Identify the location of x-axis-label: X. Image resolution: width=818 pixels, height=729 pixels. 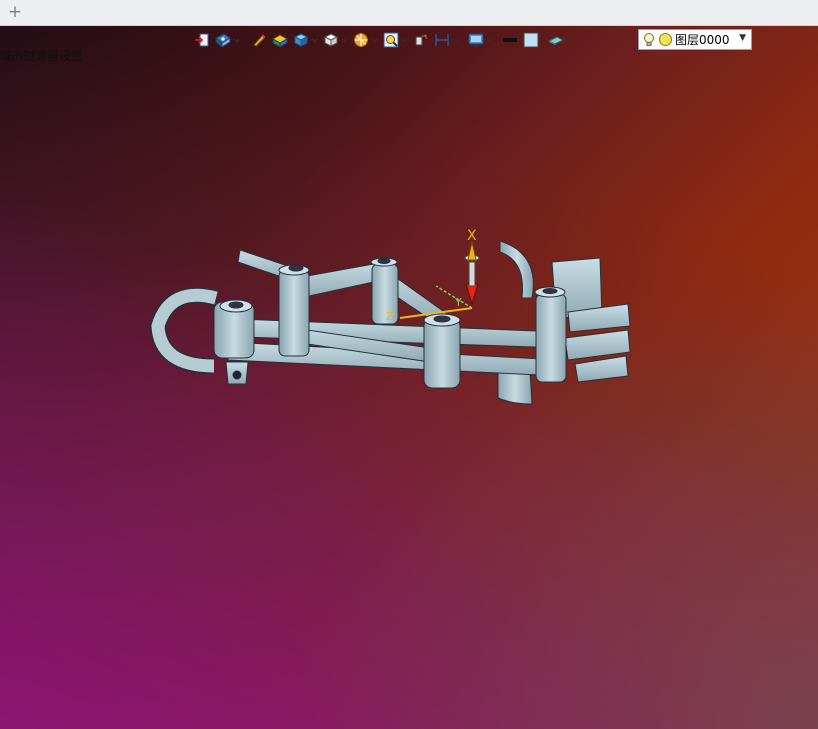
(472, 236).